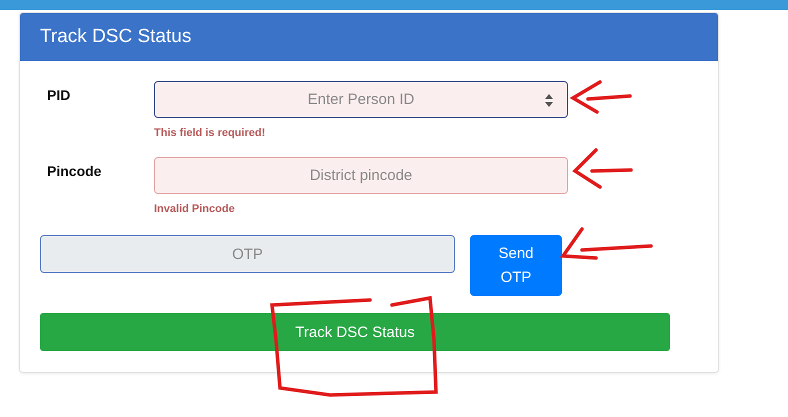 This screenshot has height=417, width=788. What do you see at coordinates (195, 209) in the screenshot?
I see `error-message: Invalid Pincode` at bounding box center [195, 209].